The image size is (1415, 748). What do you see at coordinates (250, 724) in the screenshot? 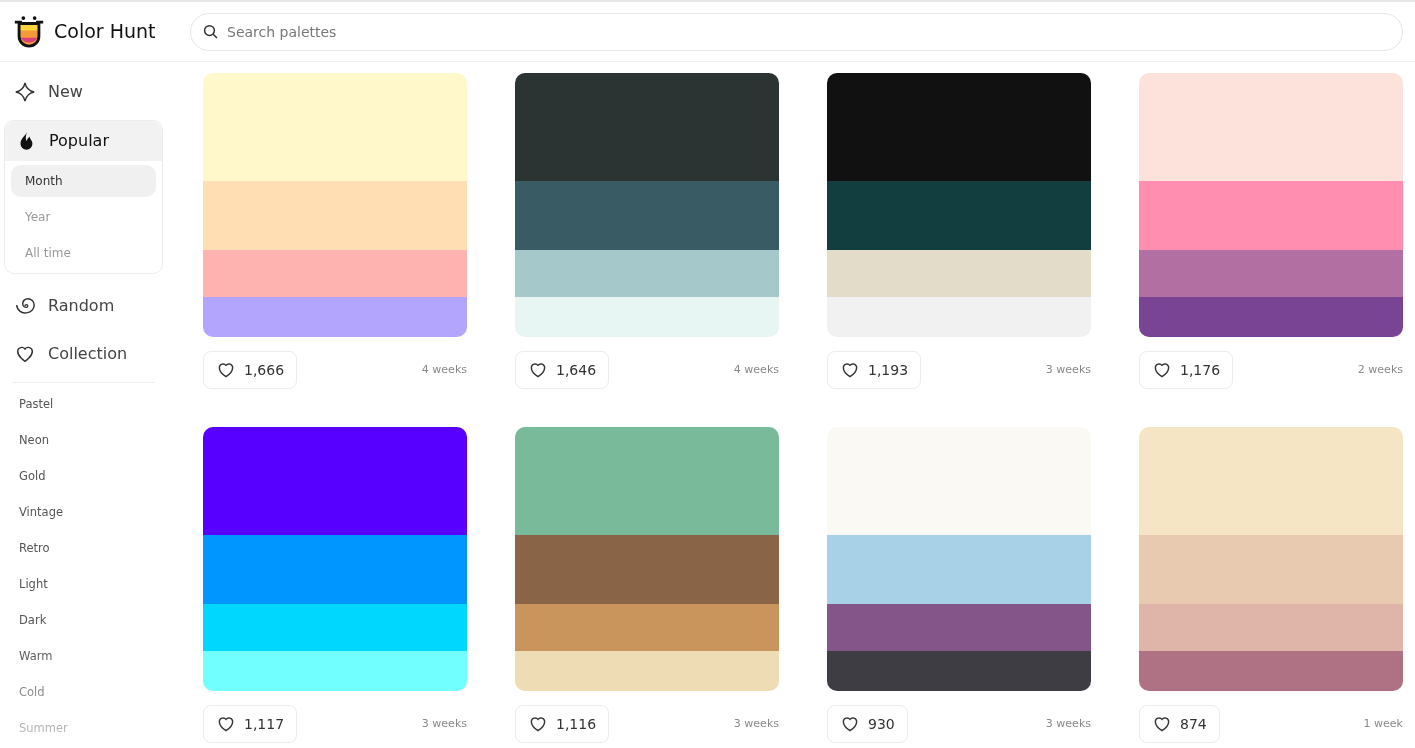
I see `like-button: 1,117` at bounding box center [250, 724].